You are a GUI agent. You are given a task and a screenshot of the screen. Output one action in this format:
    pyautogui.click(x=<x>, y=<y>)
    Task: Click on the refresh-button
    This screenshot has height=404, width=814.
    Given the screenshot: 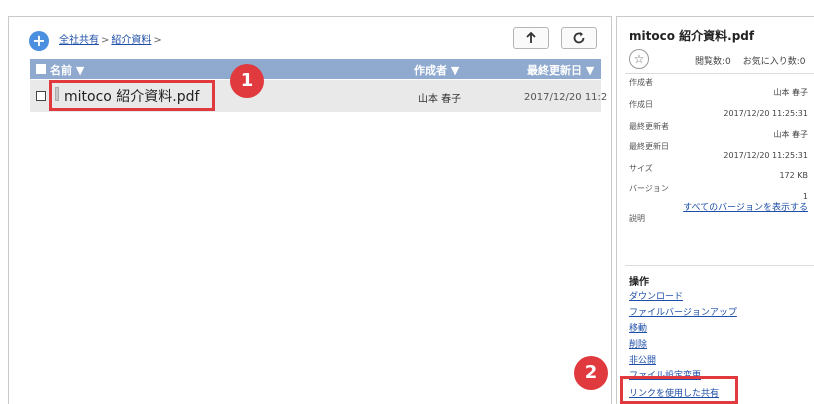 What is the action you would take?
    pyautogui.click(x=579, y=38)
    